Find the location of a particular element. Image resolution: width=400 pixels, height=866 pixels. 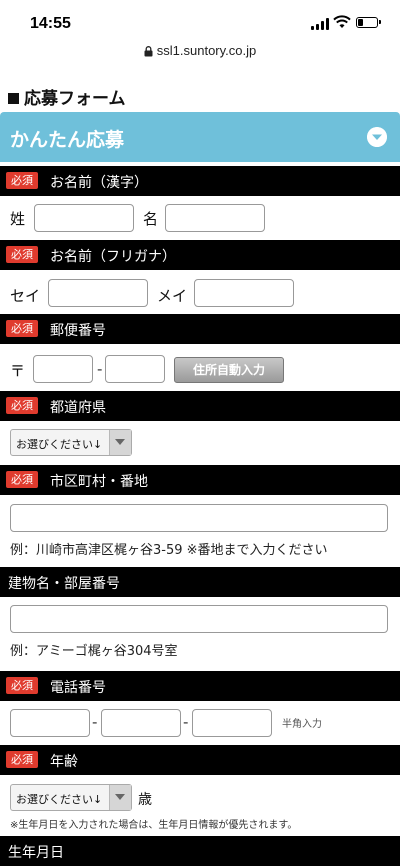

postal-mark: 〒 is located at coordinates (18, 371).